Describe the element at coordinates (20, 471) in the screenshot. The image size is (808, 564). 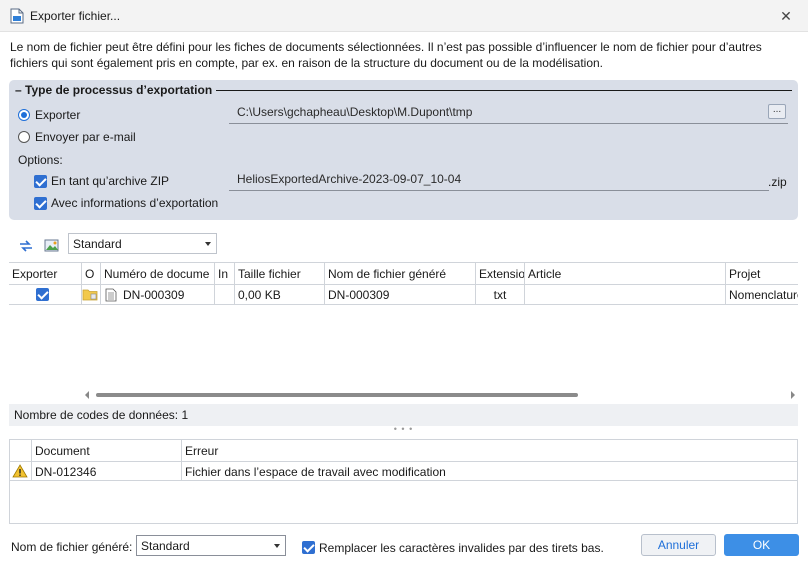
I see `warning-icon` at that location.